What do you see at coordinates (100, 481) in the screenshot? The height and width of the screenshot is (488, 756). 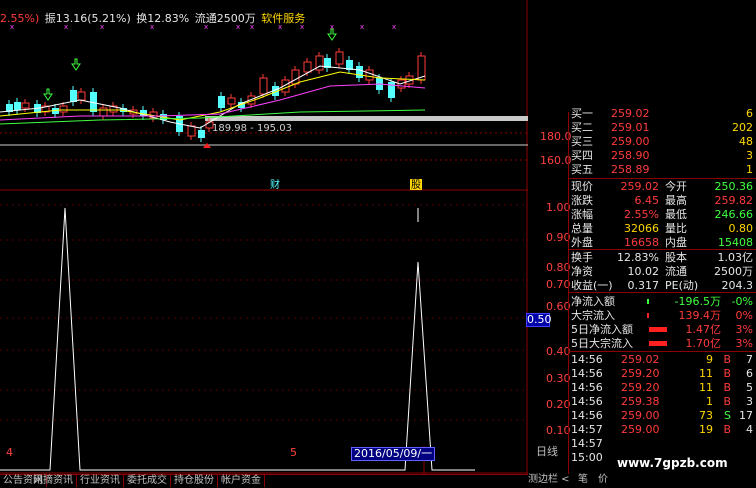 I see `tab-industry-news: 行业资讯` at bounding box center [100, 481].